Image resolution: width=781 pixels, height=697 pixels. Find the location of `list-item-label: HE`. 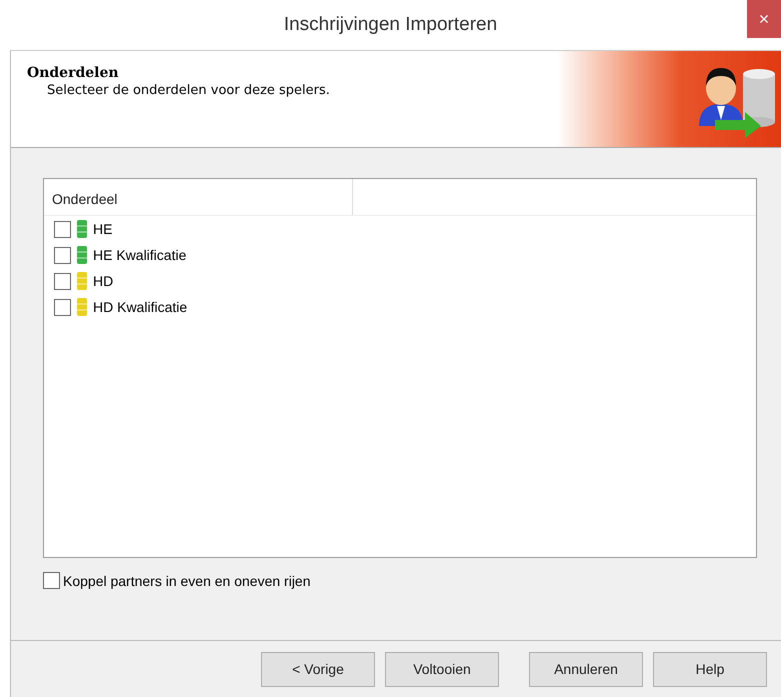

list-item-label: HE is located at coordinates (102, 229).